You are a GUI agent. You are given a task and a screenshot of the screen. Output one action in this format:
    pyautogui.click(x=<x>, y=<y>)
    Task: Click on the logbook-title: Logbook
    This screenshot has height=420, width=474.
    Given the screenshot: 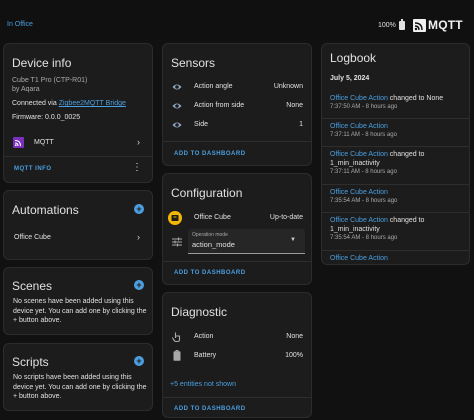 What is the action you would take?
    pyautogui.click(x=353, y=58)
    